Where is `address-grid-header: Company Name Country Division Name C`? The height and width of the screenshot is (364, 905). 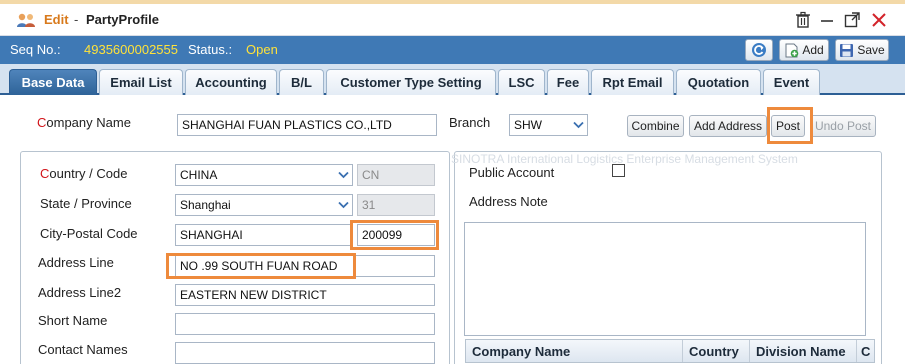 address-grid-header: Company Name Country Division Name C is located at coordinates (670, 351).